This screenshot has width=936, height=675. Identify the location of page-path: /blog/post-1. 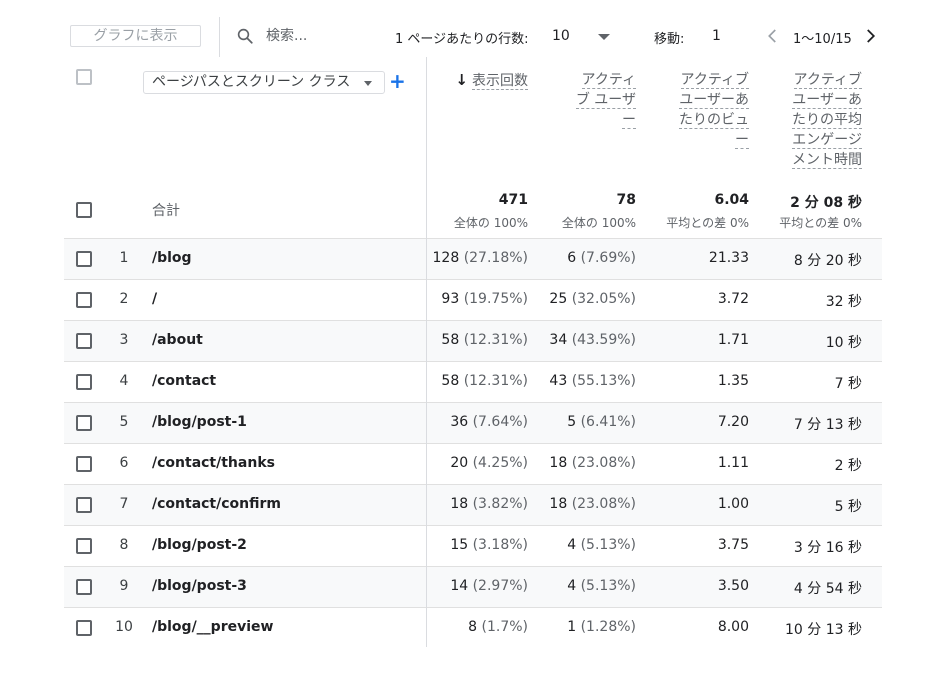
(199, 422).